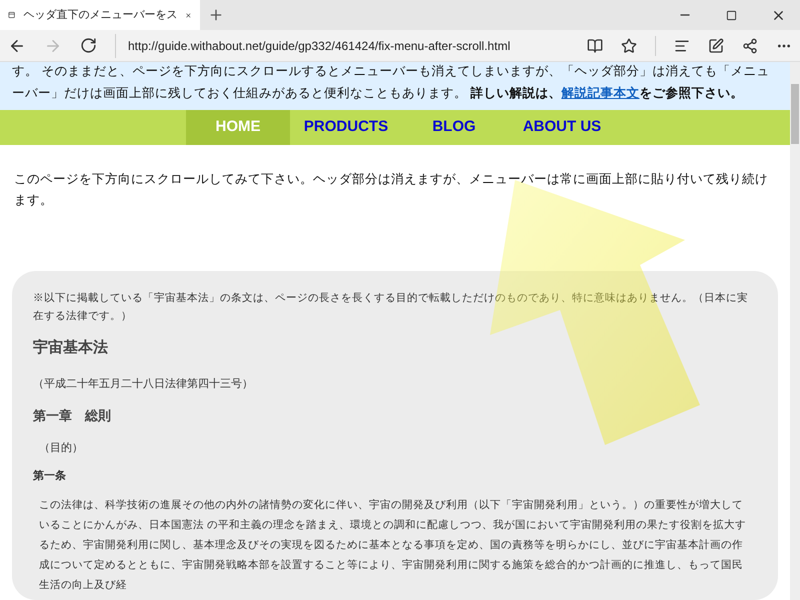  I want to click on tab-title: ヘッダ直下のメニューバーをス, so click(100, 15).